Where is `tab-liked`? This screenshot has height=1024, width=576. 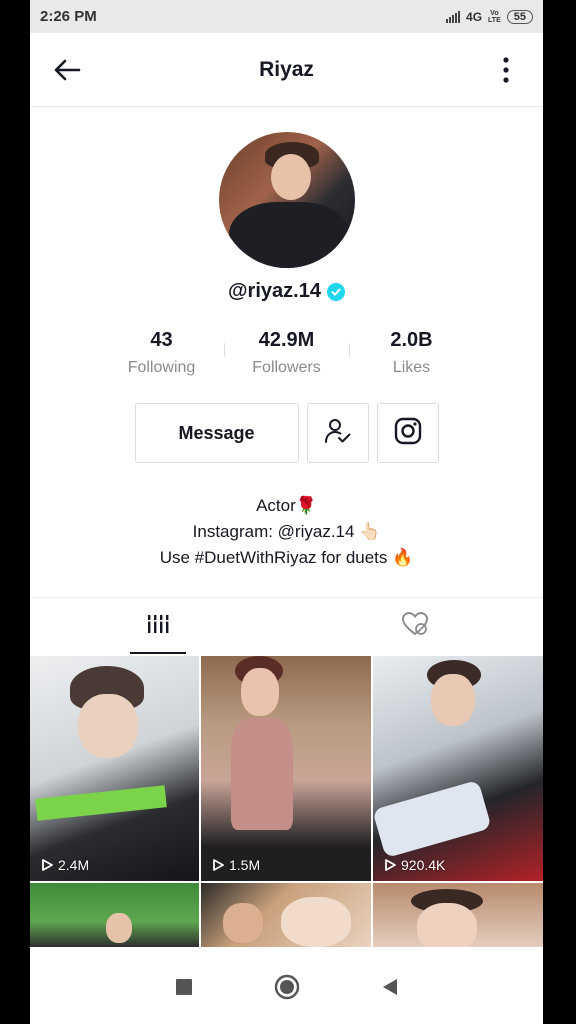
tab-liked is located at coordinates (415, 626).